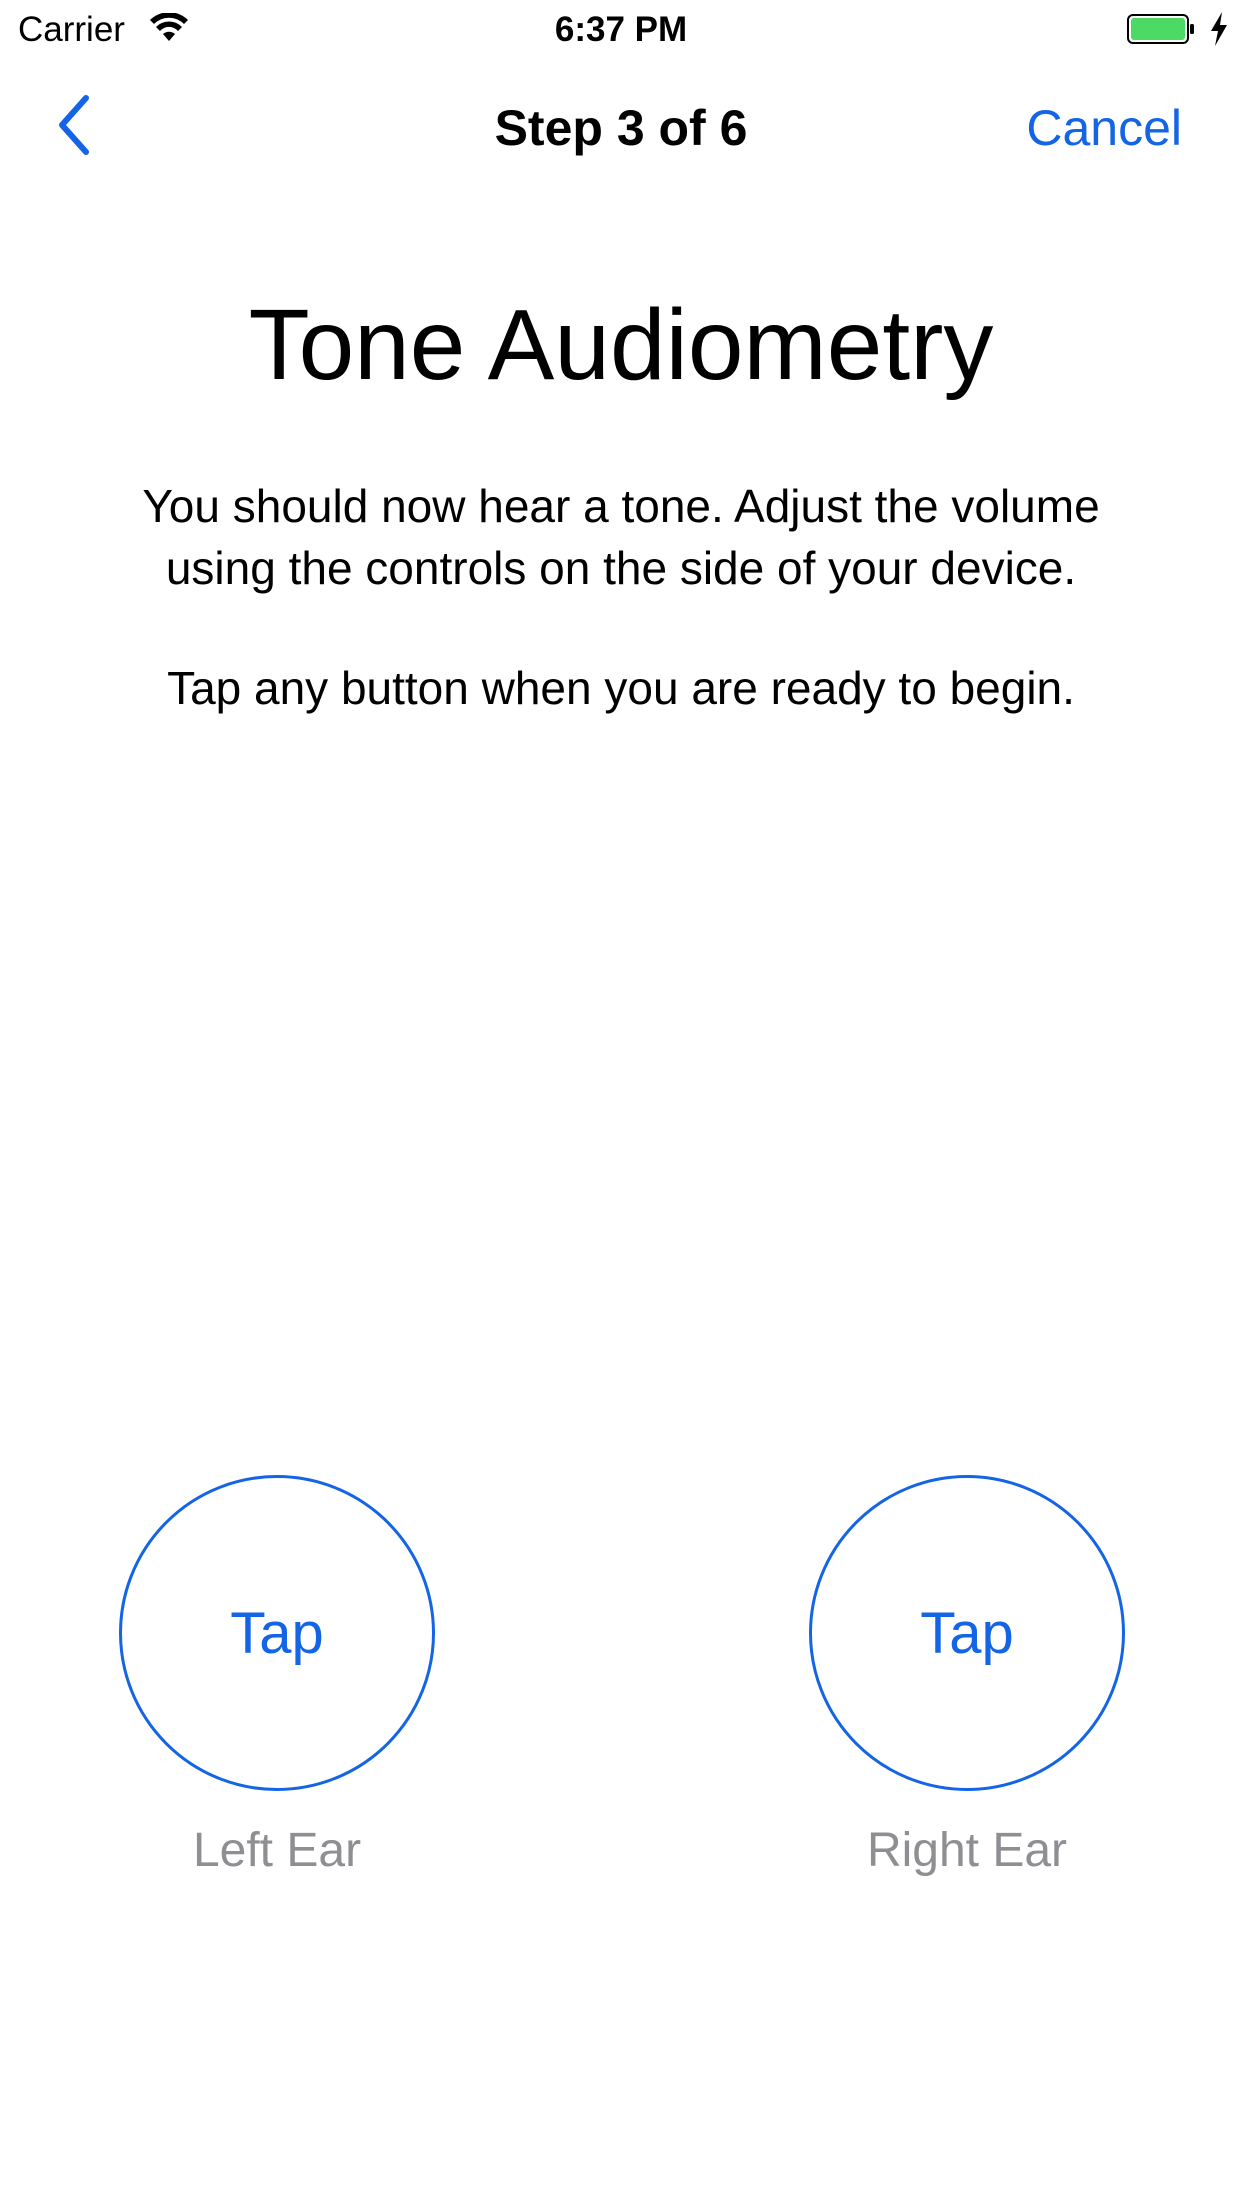 The height and width of the screenshot is (2208, 1242). I want to click on page-title: Tone Audiometry, so click(621, 345).